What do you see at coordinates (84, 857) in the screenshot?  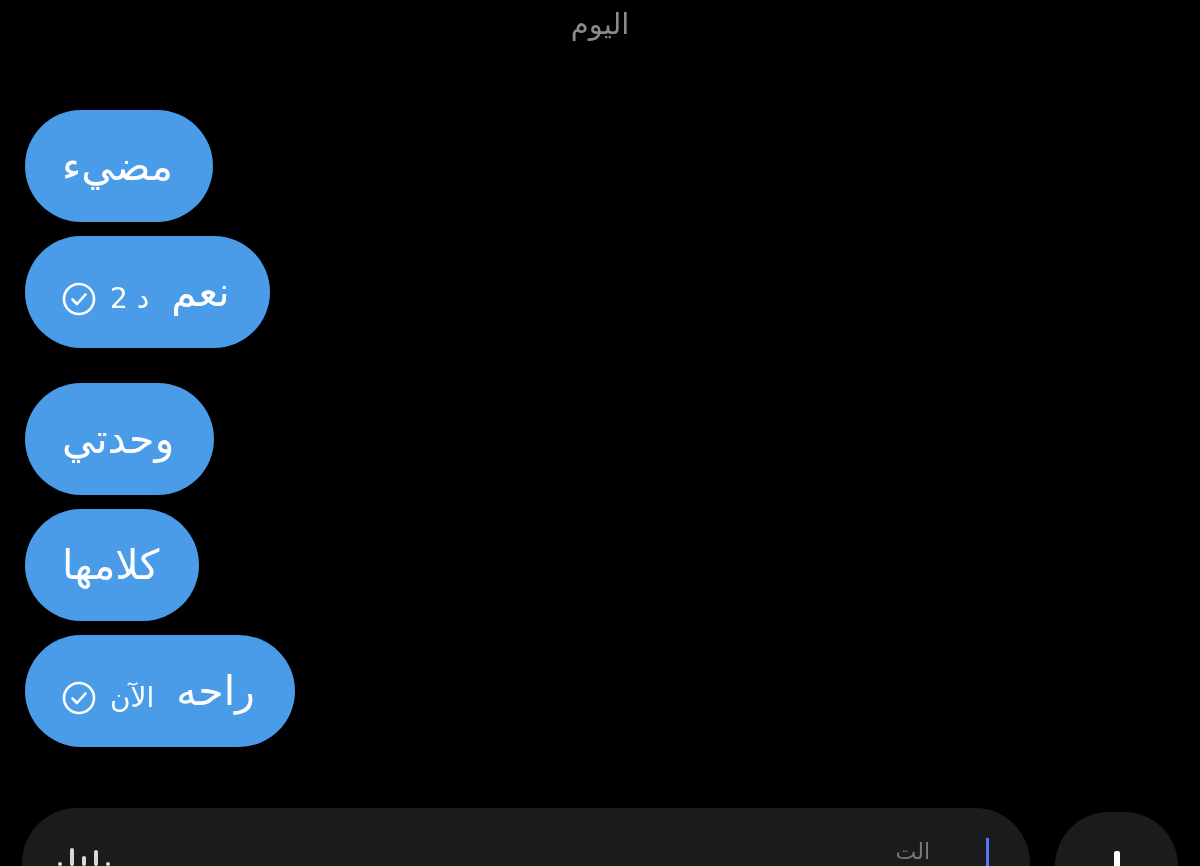 I see `waveform-icon` at bounding box center [84, 857].